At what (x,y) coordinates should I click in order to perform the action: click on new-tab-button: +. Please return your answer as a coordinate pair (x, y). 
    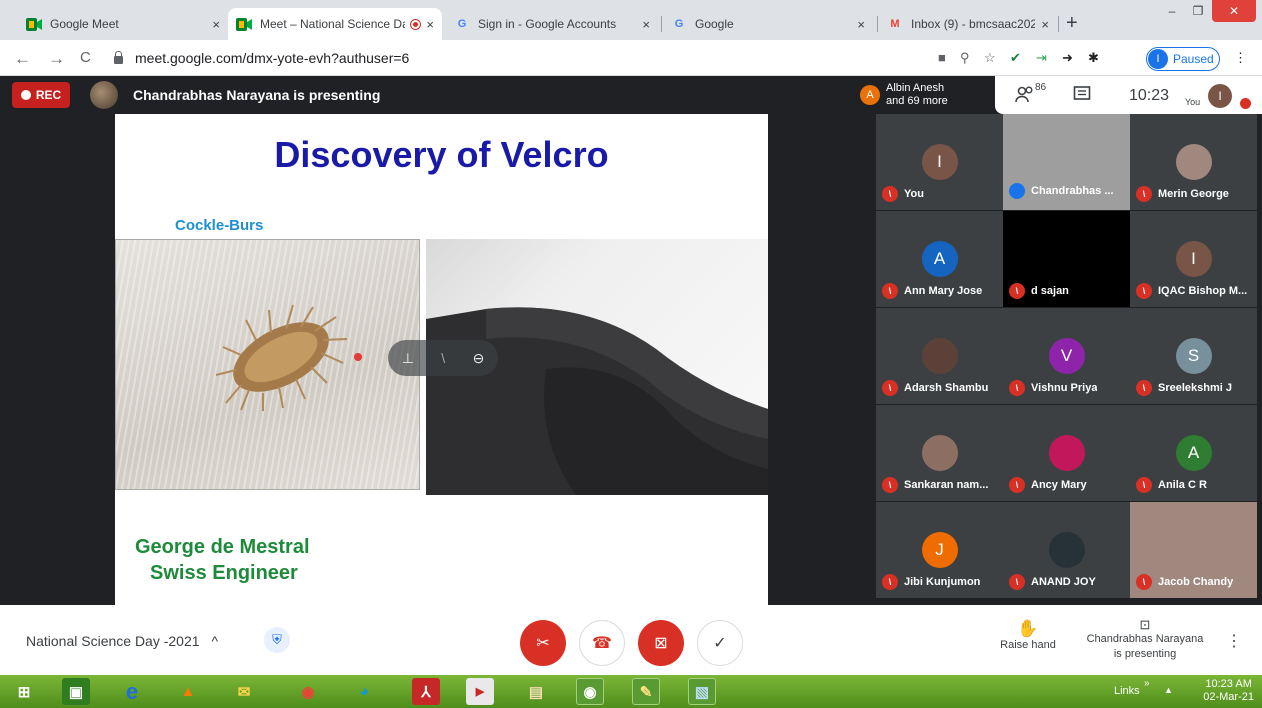
    Looking at the image, I should click on (1072, 23).